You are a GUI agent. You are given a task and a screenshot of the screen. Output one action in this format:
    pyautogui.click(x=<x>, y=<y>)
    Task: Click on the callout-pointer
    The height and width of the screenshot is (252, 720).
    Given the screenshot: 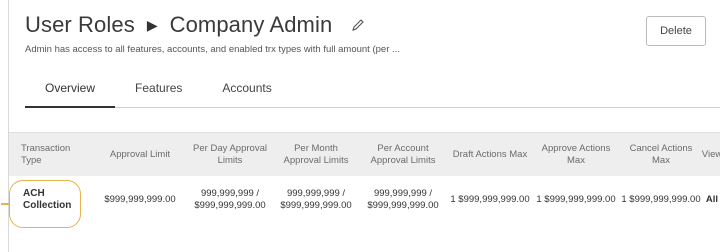 What is the action you would take?
    pyautogui.click(x=5, y=204)
    